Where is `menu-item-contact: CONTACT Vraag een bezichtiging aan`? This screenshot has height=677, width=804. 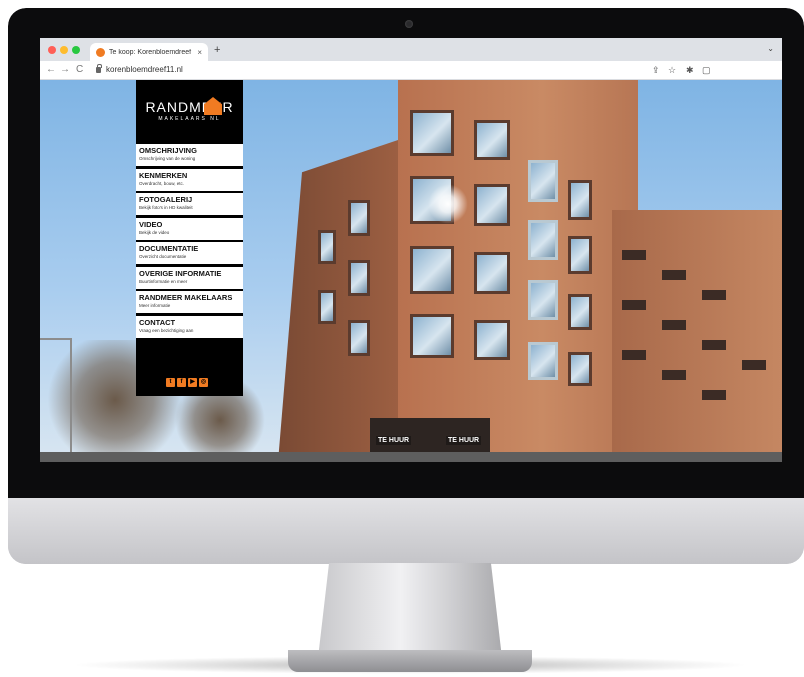 menu-item-contact: CONTACT Vraag een bezichtiging aan is located at coordinates (189, 326).